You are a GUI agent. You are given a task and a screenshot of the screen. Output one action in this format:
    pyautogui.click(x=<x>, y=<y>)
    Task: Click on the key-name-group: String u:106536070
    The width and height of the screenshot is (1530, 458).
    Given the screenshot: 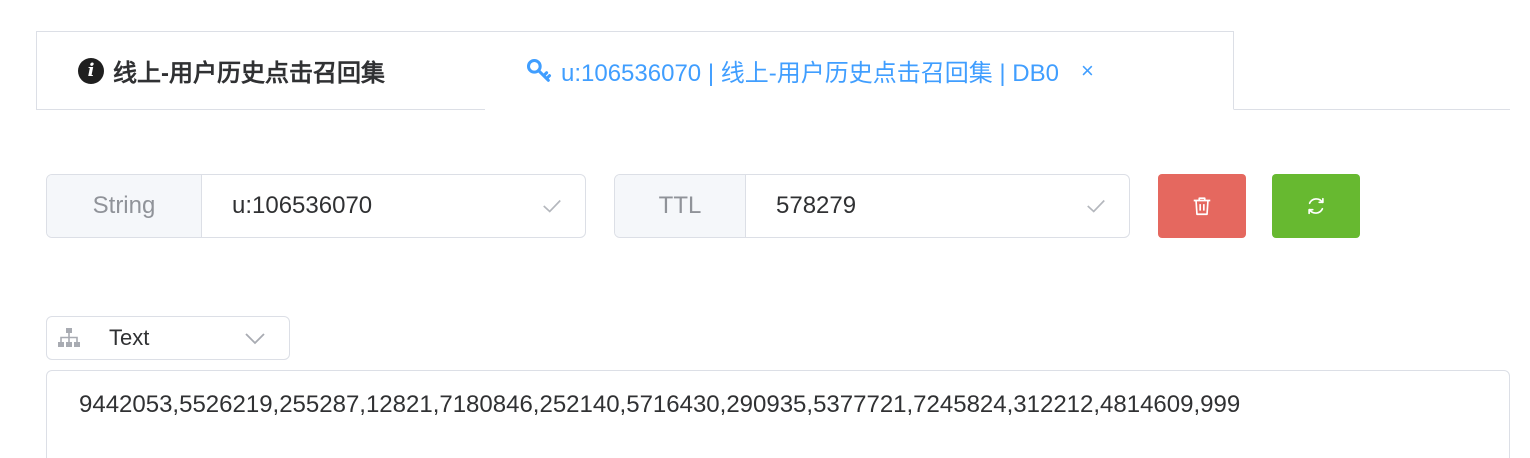 What is the action you would take?
    pyautogui.click(x=316, y=206)
    